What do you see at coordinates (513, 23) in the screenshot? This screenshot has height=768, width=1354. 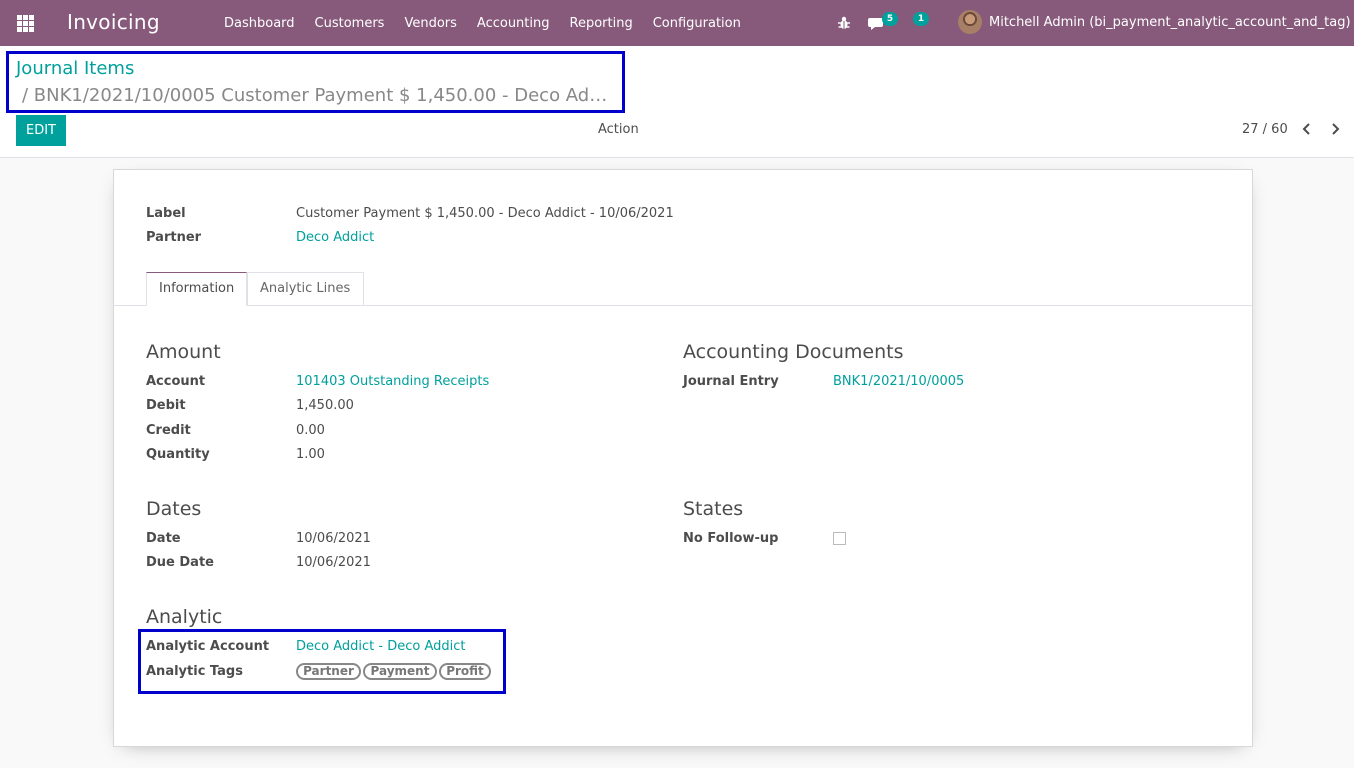 I see `menu-accounting: Accounting` at bounding box center [513, 23].